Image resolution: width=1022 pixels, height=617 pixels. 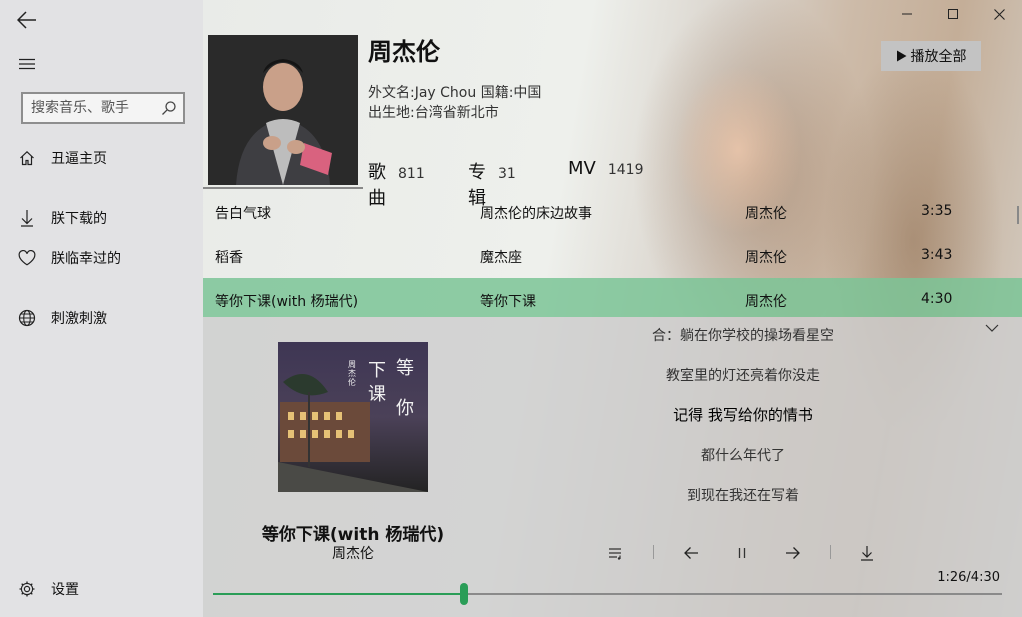 I want to click on cover-title-char: 下, so click(x=377, y=370).